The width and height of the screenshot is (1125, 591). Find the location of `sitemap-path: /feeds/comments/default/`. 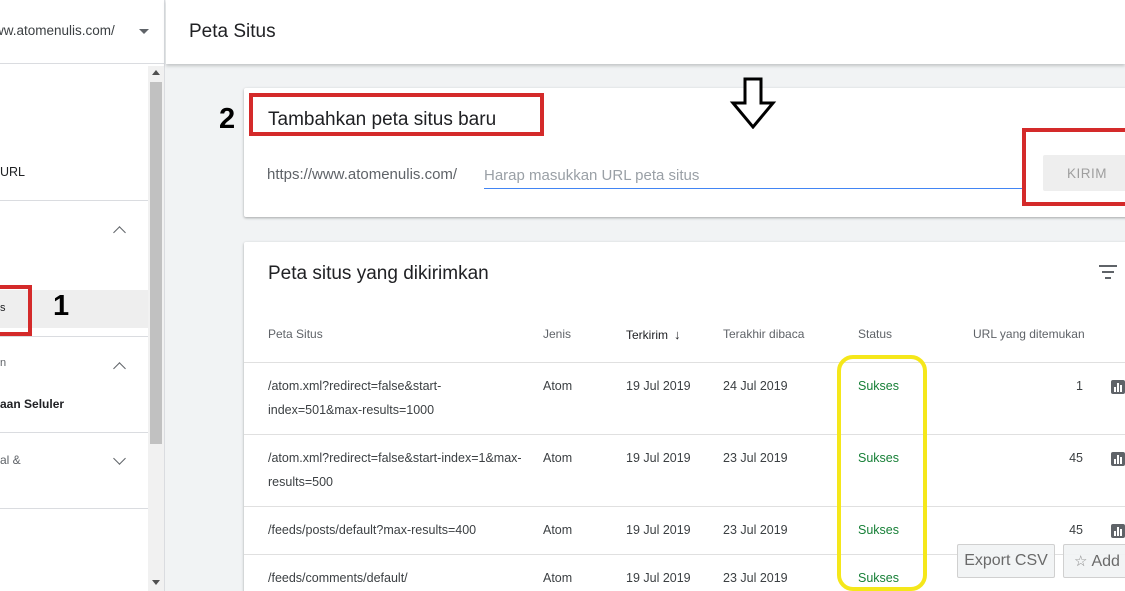

sitemap-path: /feeds/comments/default/ is located at coordinates (338, 578).